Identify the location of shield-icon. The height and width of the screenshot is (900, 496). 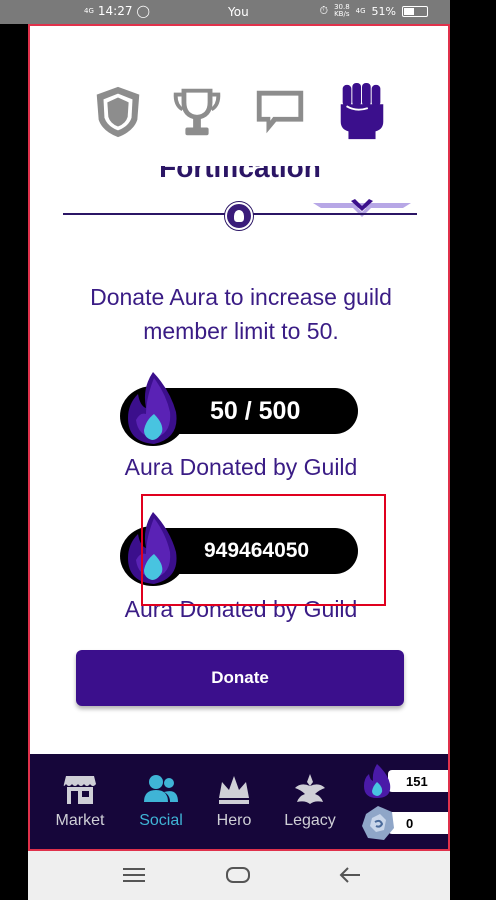
(118, 112).